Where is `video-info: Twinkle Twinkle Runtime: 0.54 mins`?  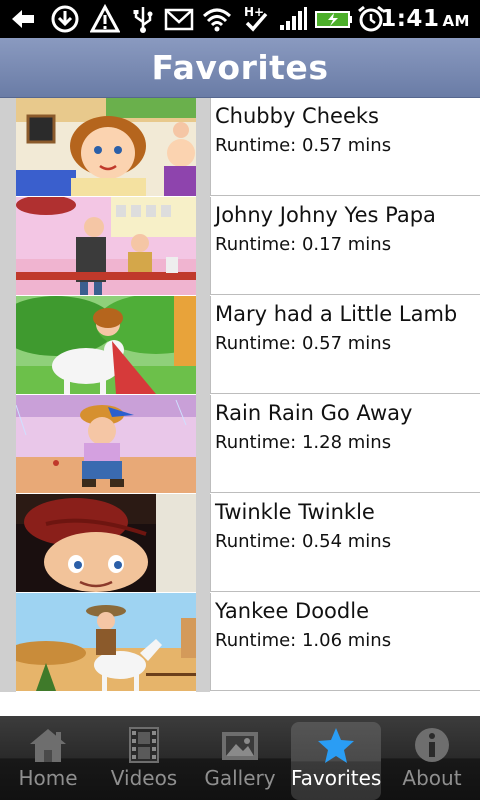 video-info: Twinkle Twinkle Runtime: 0.54 mins is located at coordinates (345, 543).